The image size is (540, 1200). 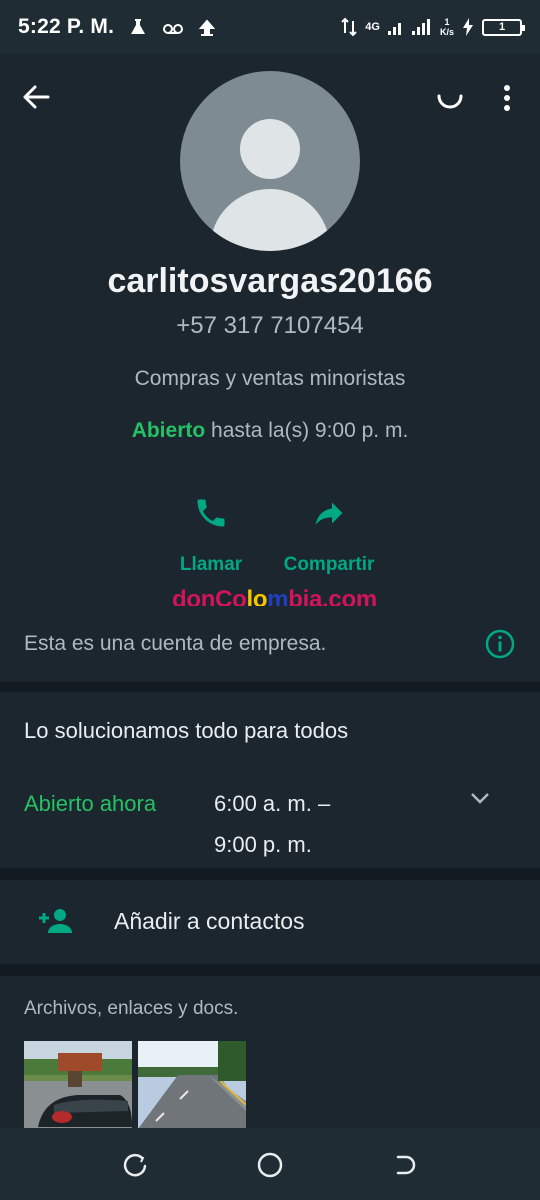 What do you see at coordinates (263, 844) in the screenshot?
I see `schedule-line-2: 9:00 p. m.` at bounding box center [263, 844].